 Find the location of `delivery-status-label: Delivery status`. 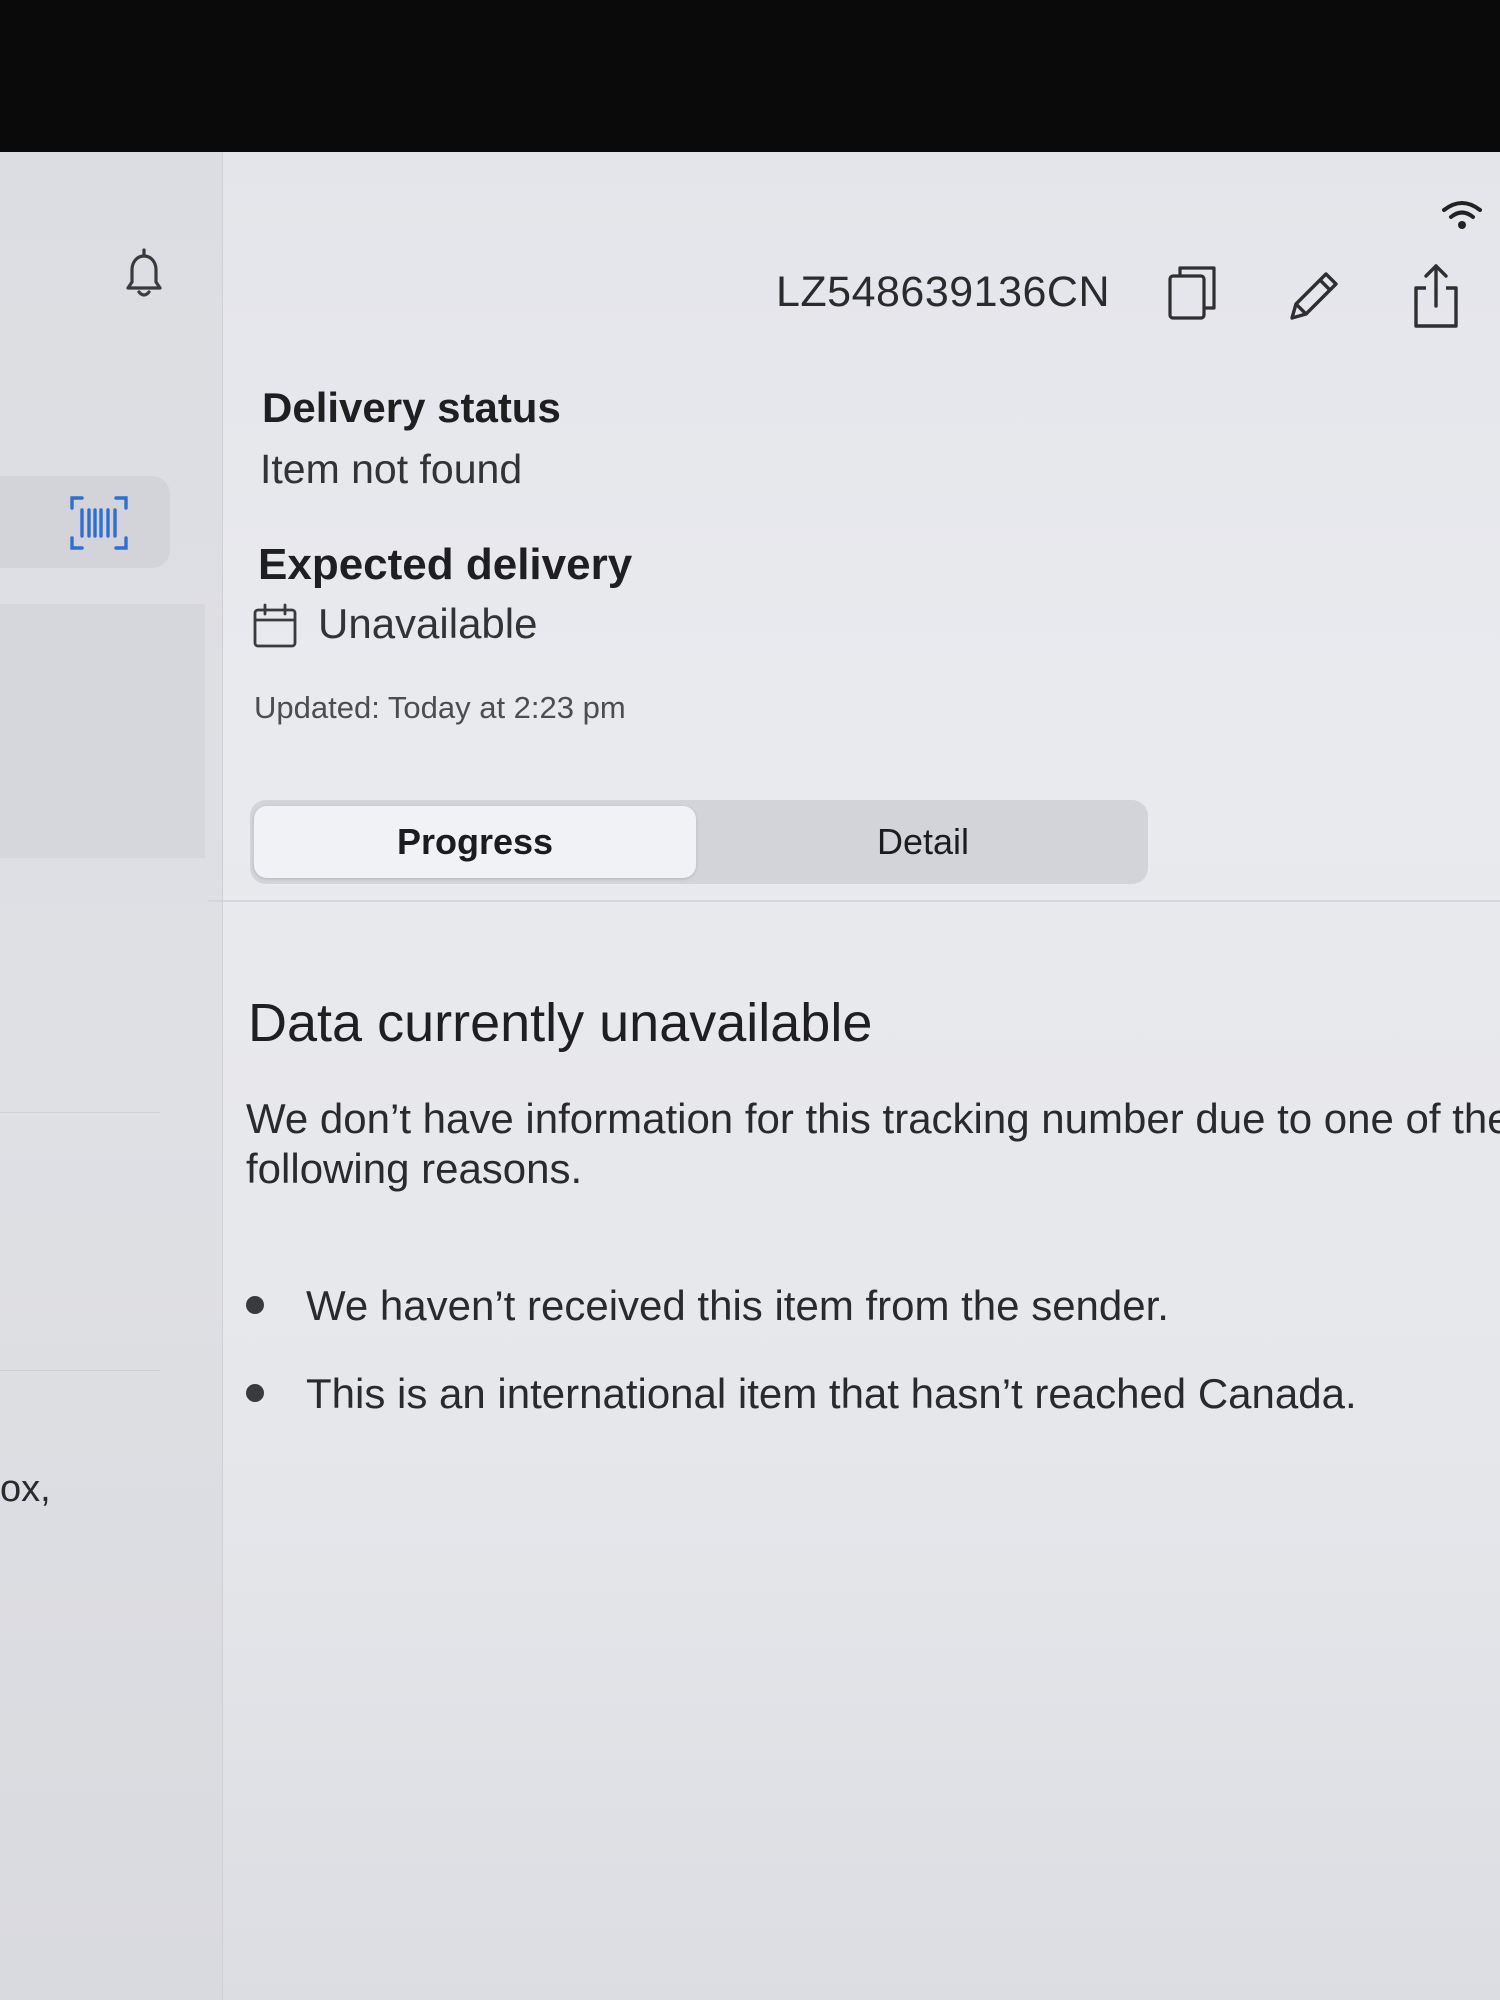

delivery-status-label: Delivery status is located at coordinates (411, 407).